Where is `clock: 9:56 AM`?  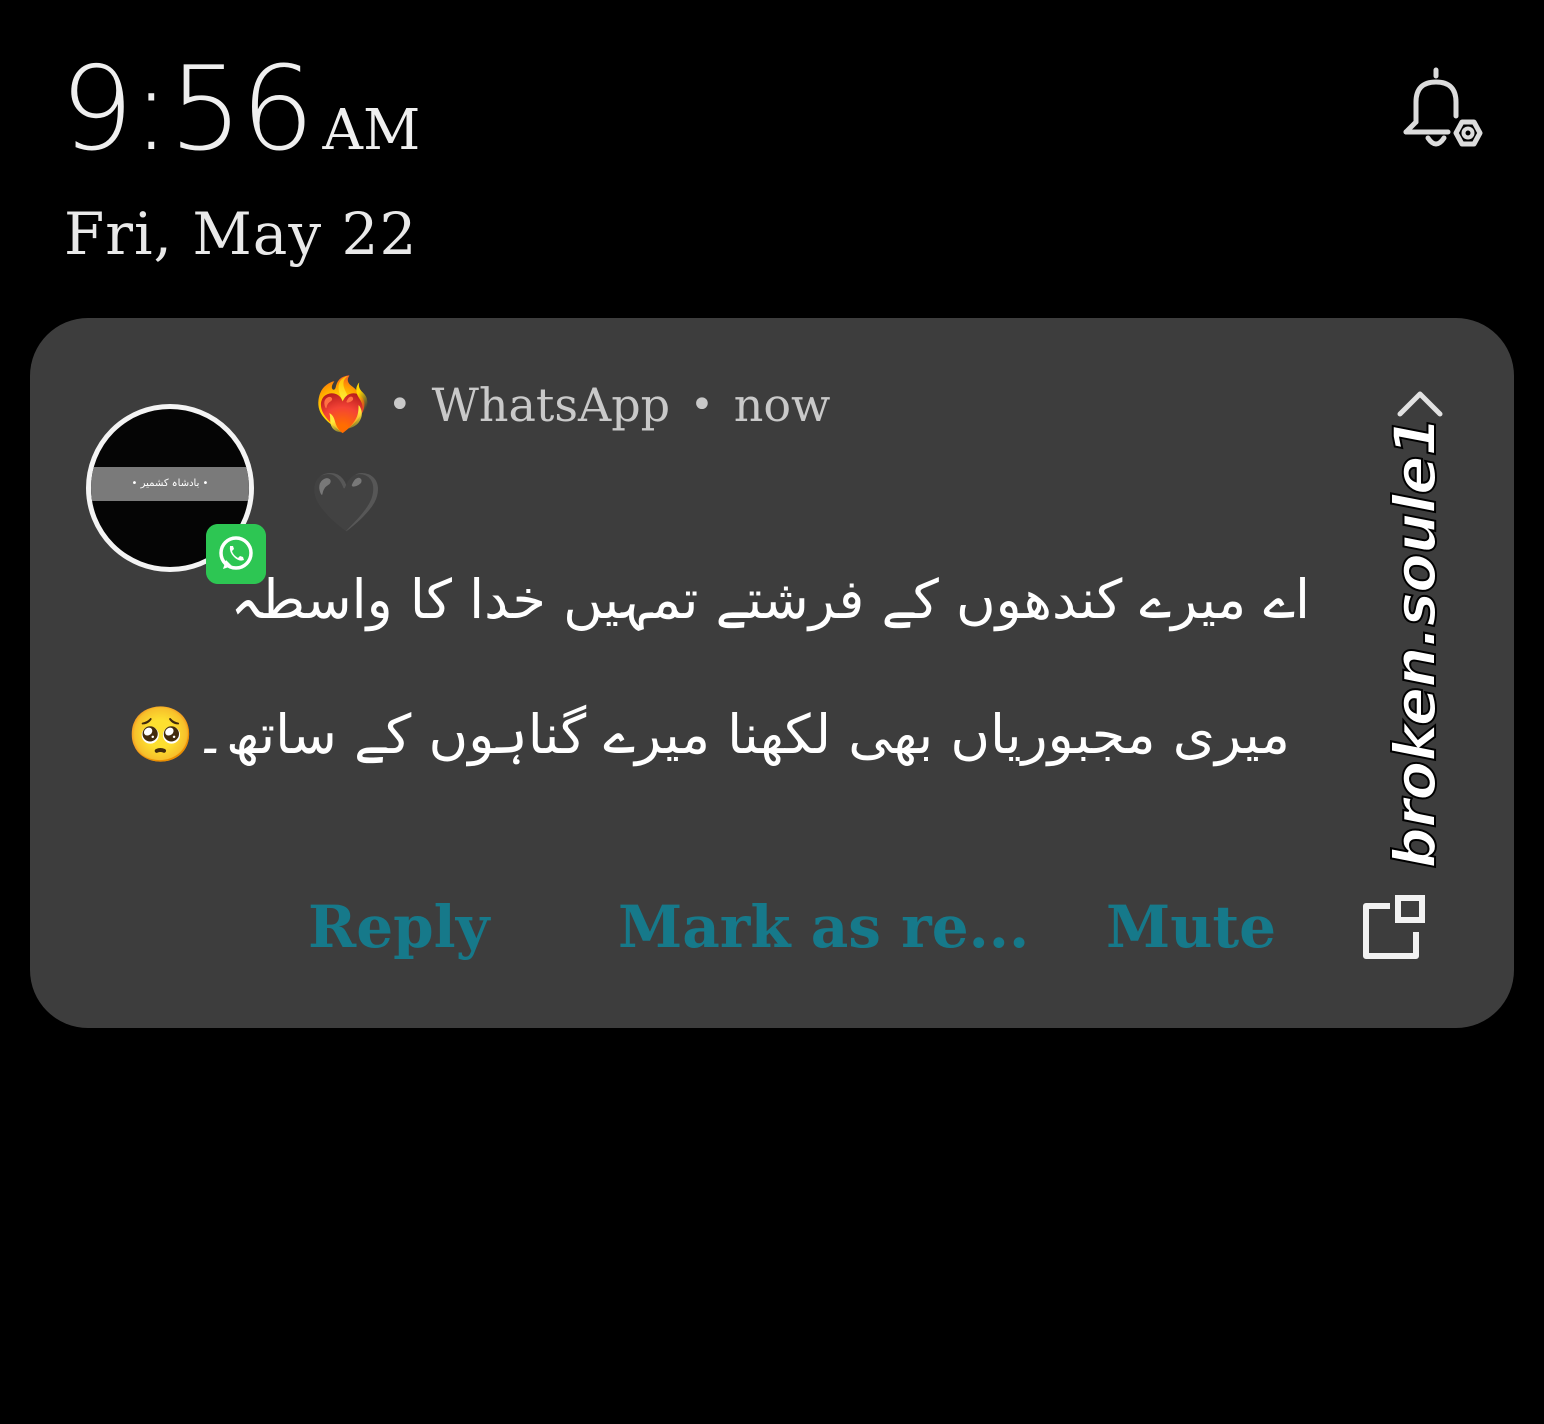
clock: 9:56 AM is located at coordinates (240, 110).